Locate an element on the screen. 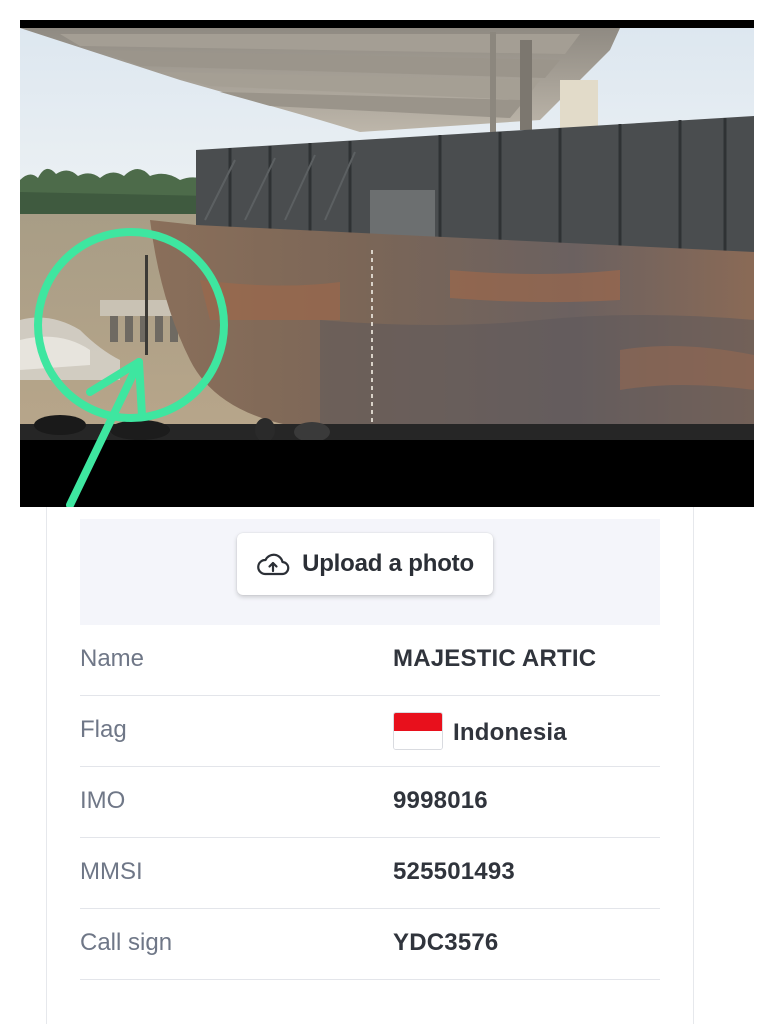 Image resolution: width=776 pixels, height=1024 pixels. detail-value: YDC3576 is located at coordinates (446, 942).